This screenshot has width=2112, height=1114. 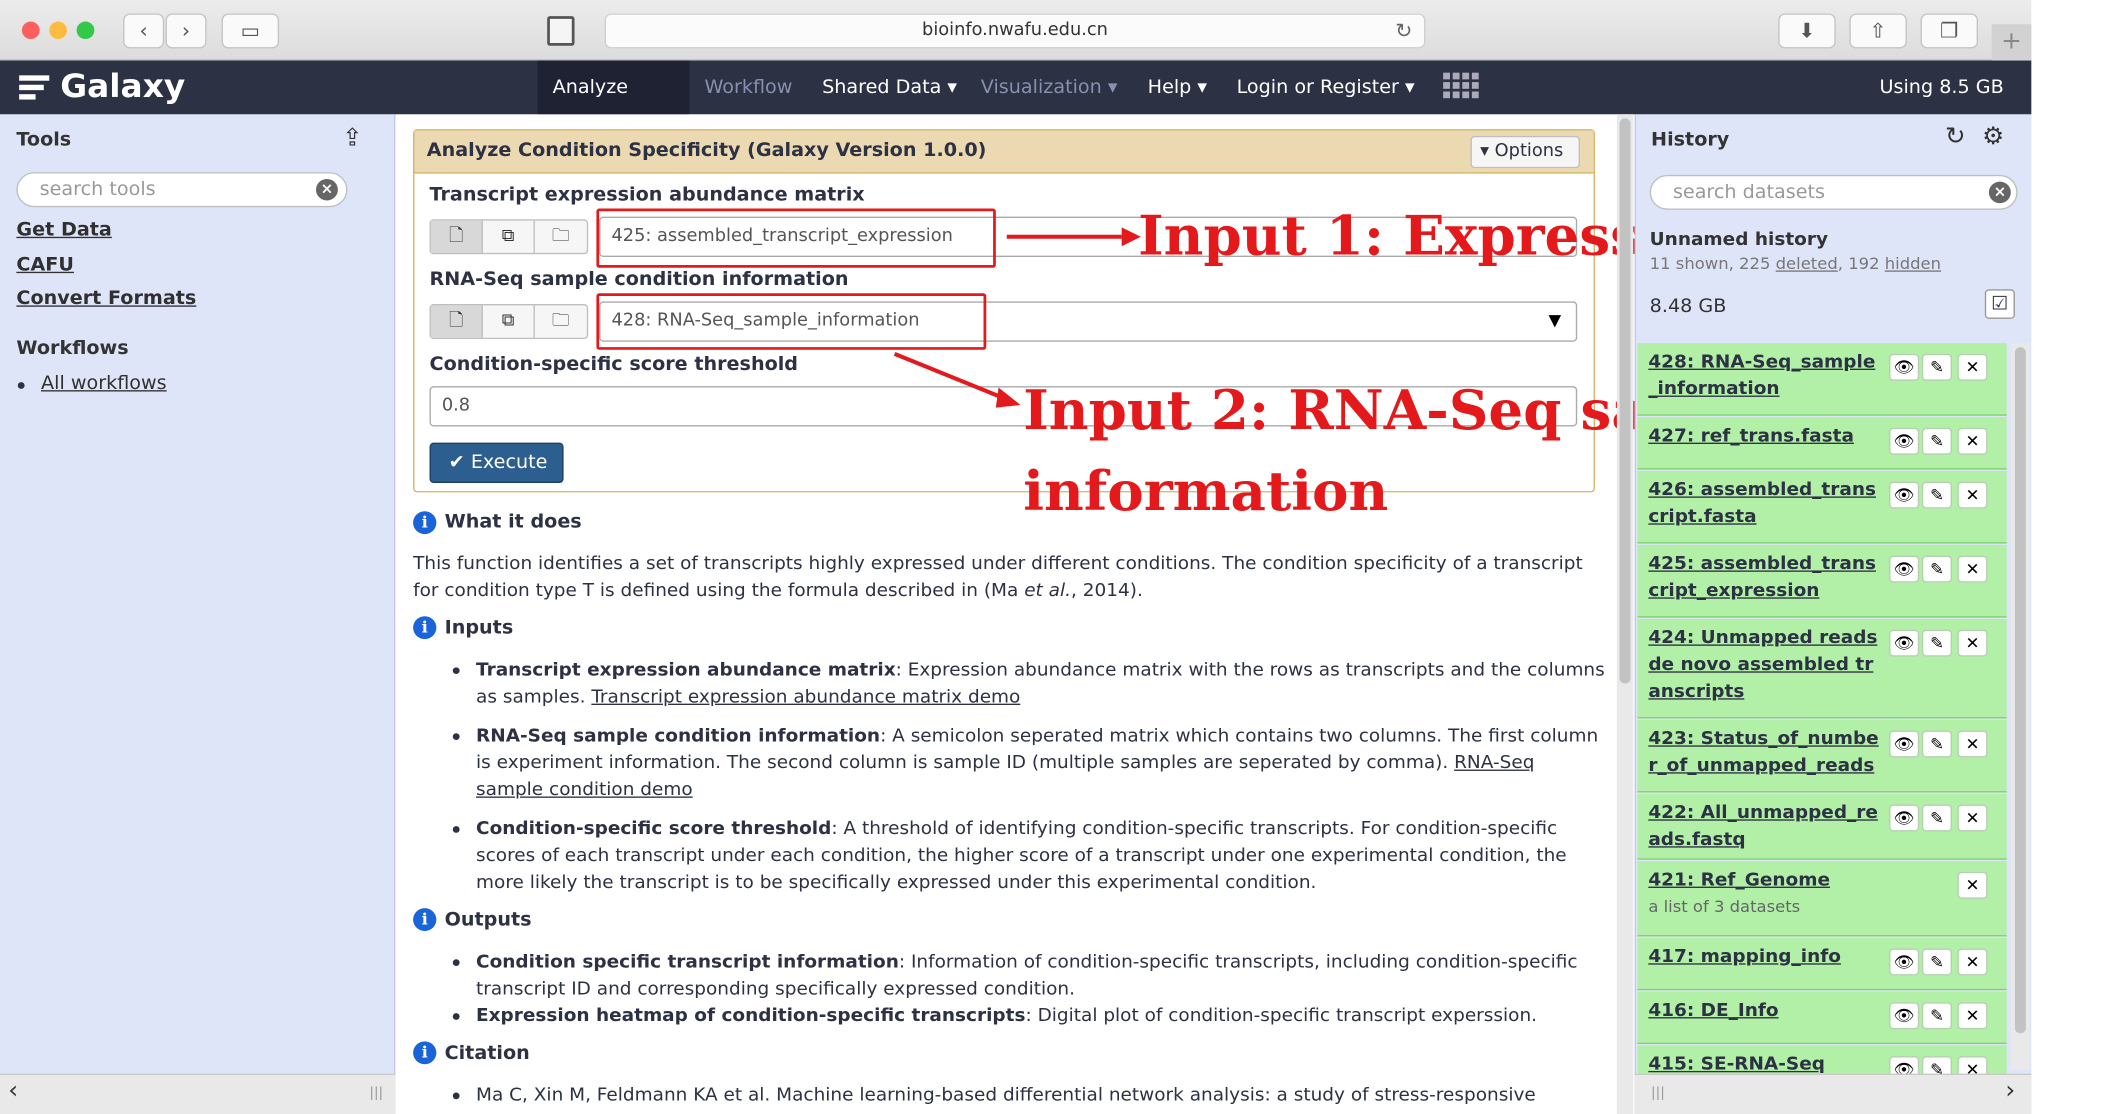 I want to click on nav-workflow: Workflow, so click(x=748, y=88).